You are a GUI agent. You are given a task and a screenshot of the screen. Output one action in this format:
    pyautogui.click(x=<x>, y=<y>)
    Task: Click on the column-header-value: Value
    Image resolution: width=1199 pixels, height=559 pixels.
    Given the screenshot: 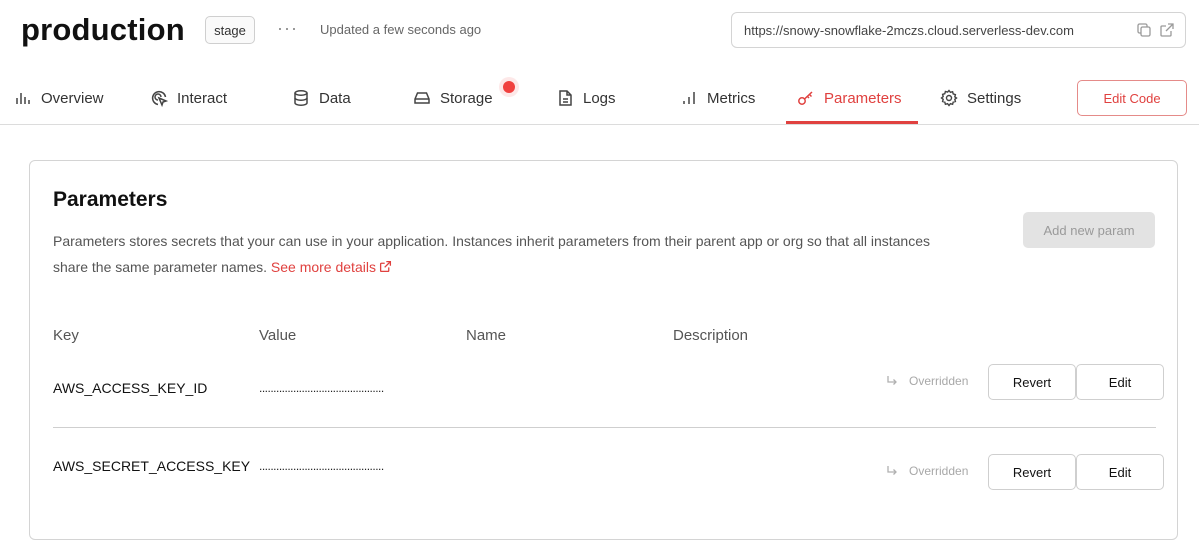 What is the action you would take?
    pyautogui.click(x=278, y=335)
    